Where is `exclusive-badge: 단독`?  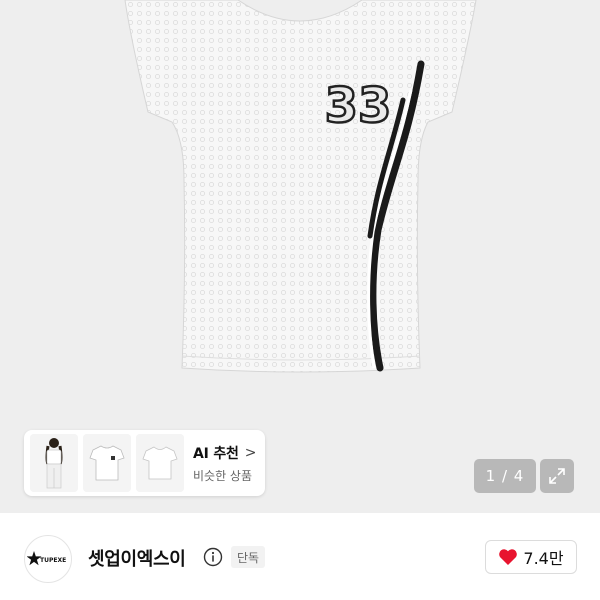 exclusive-badge: 단독 is located at coordinates (248, 557).